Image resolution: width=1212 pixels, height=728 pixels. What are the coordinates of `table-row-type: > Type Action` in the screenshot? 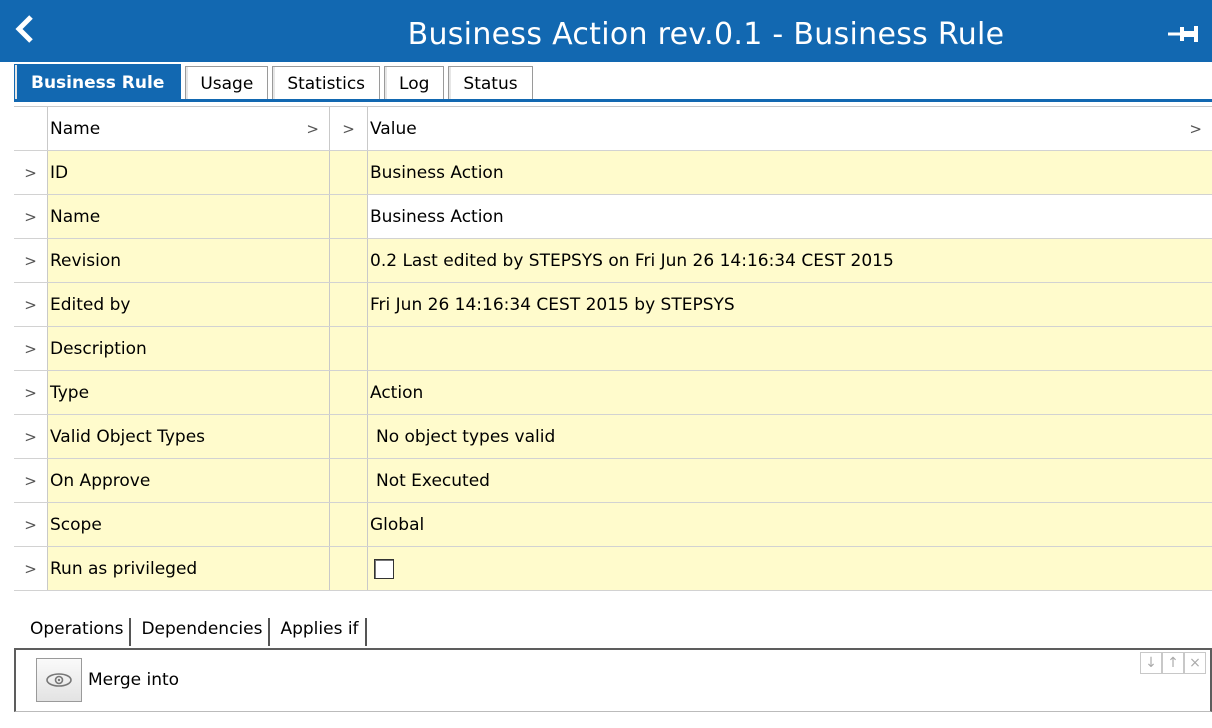 It's located at (613, 393).